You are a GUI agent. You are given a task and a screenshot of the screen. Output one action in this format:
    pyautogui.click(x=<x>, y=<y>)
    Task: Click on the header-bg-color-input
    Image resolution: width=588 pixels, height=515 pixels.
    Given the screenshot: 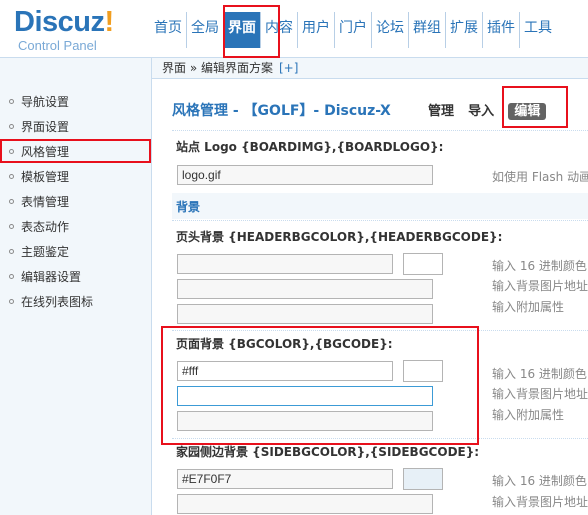 What is the action you would take?
    pyautogui.click(x=285, y=264)
    